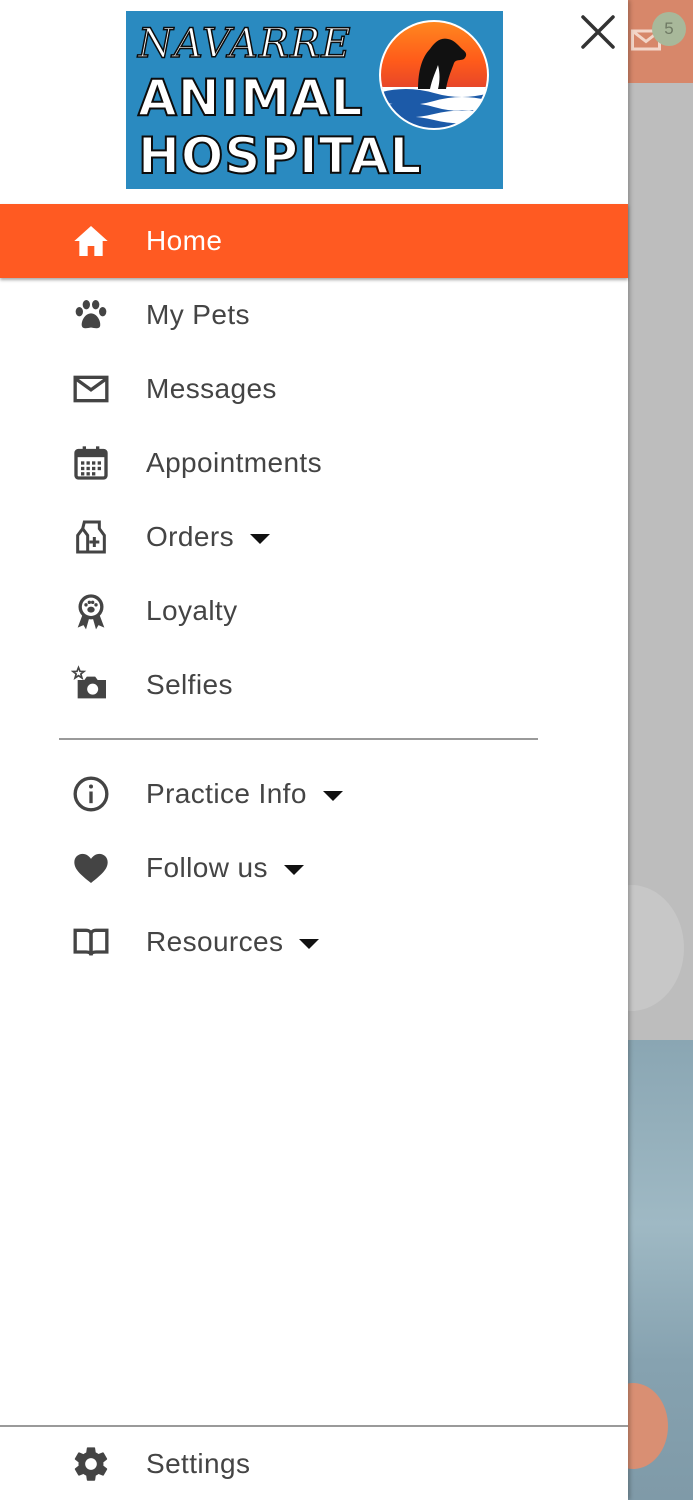  What do you see at coordinates (244, 44) in the screenshot?
I see `logo-line-1: NAVARRE` at bounding box center [244, 44].